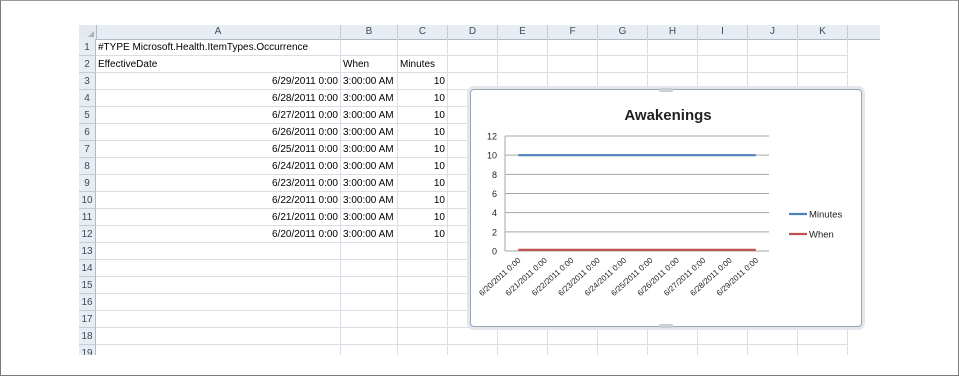  What do you see at coordinates (773, 32) in the screenshot?
I see `column-header-j: J` at bounding box center [773, 32].